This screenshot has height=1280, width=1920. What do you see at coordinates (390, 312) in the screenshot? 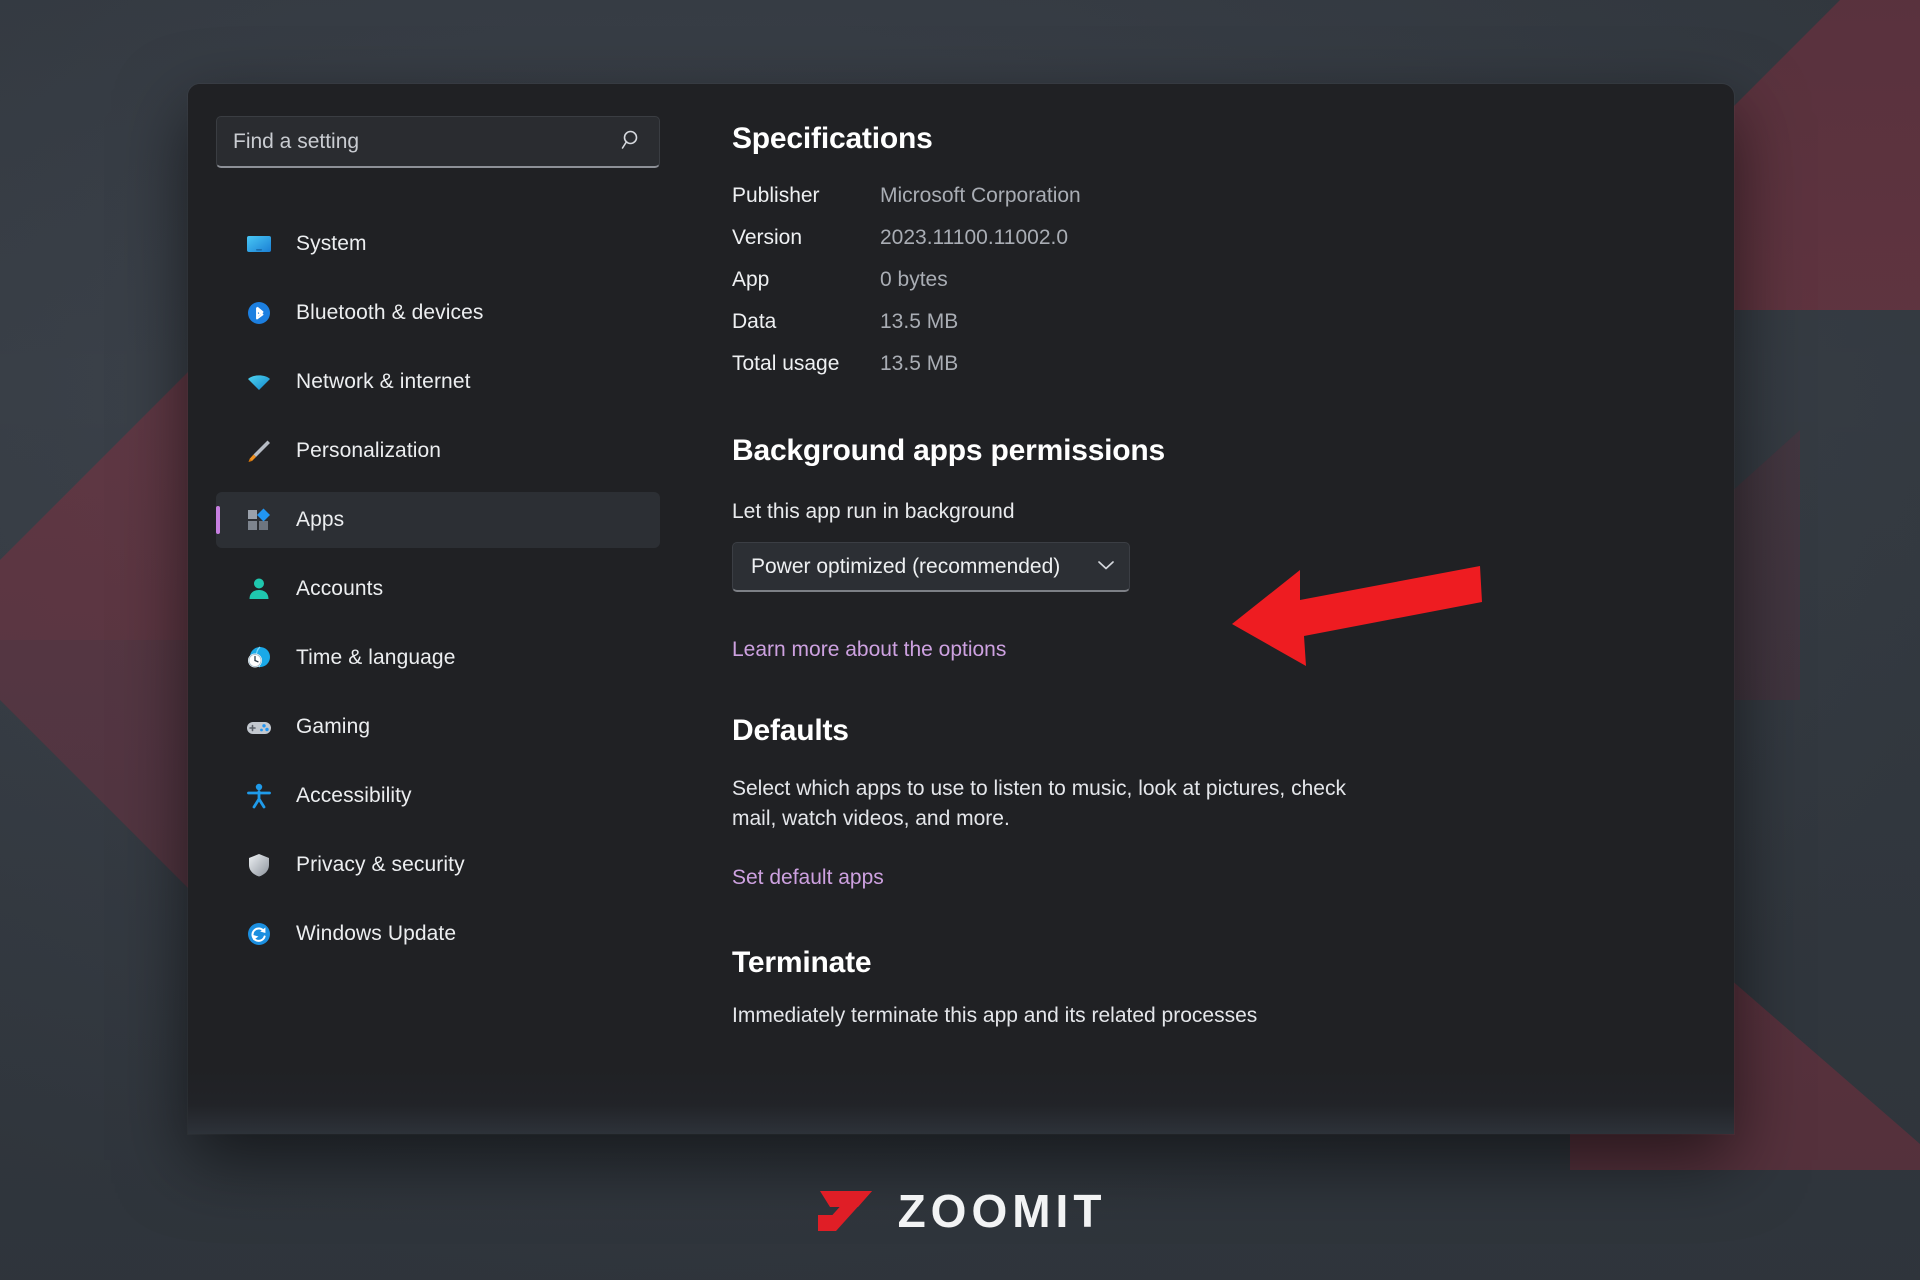
I see `sidebar-item-label: Bluetooth & devices` at bounding box center [390, 312].